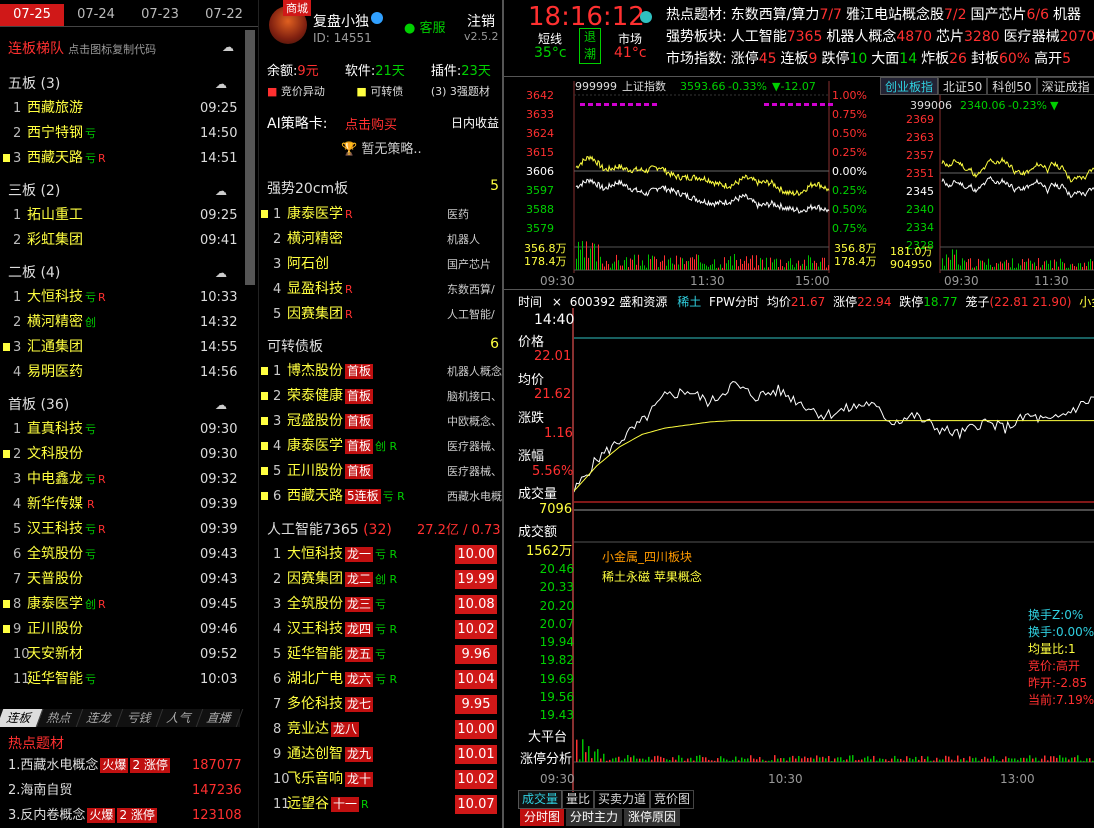  I want to click on ladder-row: 2 横河精密创 14:32, so click(122, 322).